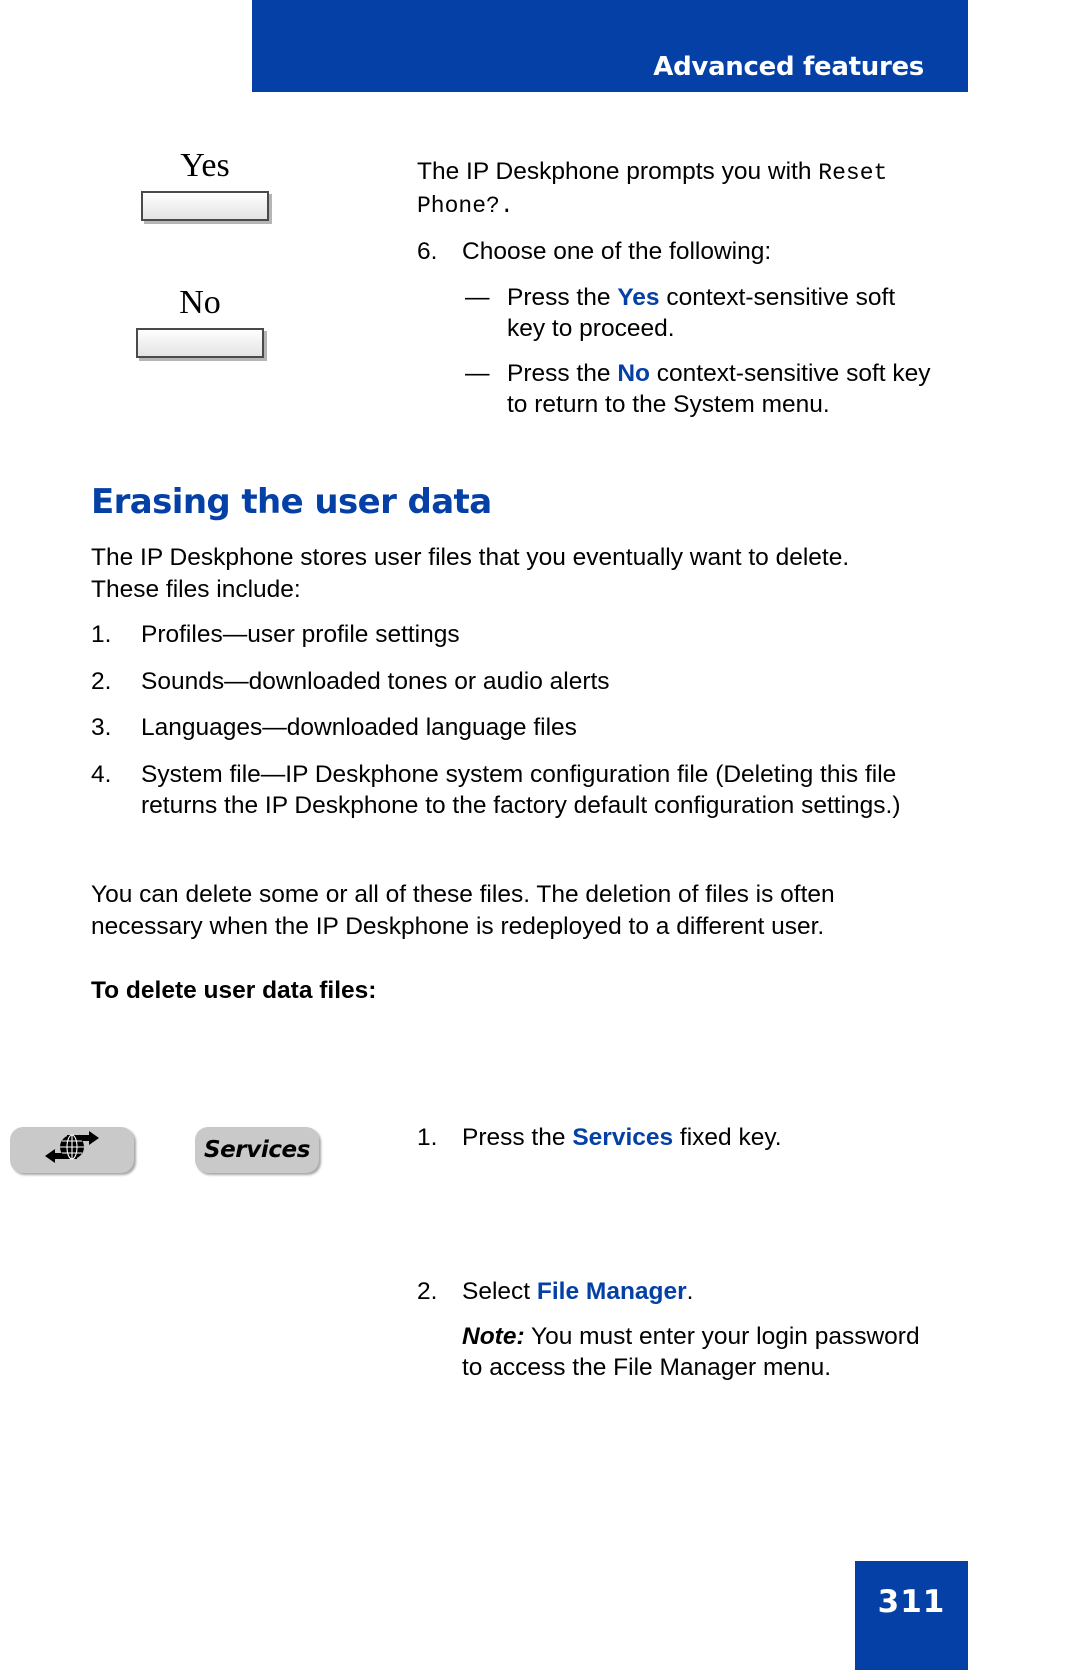 The height and width of the screenshot is (1670, 1080). Describe the element at coordinates (496, 635) in the screenshot. I see `list-item: 1. Profiles—user profile settings` at that location.